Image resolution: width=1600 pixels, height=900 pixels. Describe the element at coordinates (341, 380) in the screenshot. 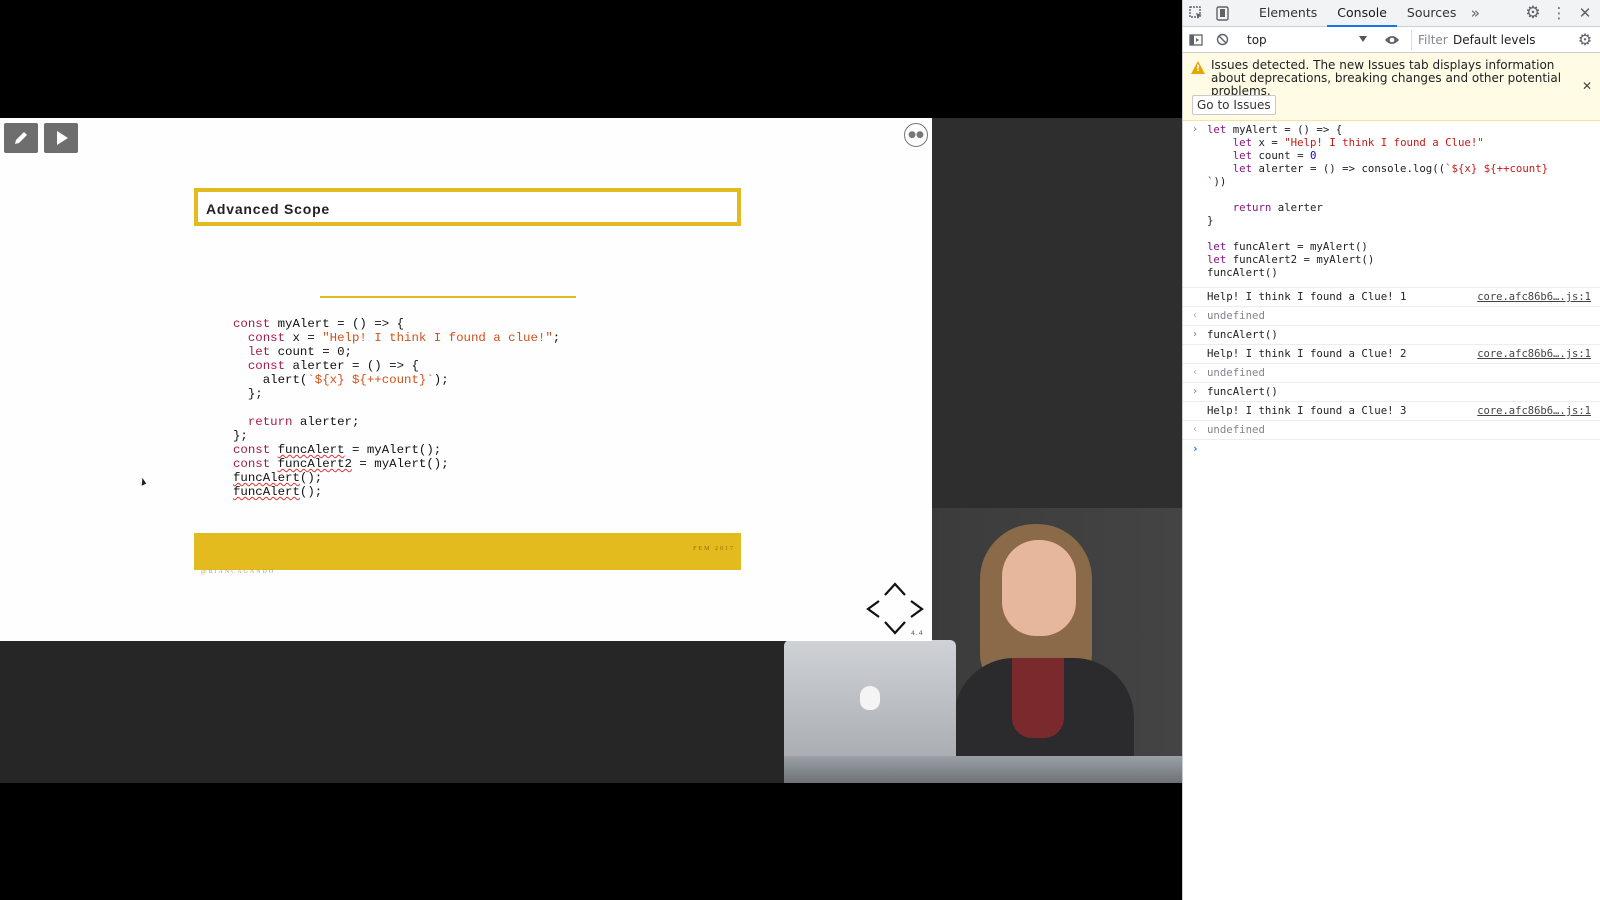

I see `slide-code-line: alert(`${x} ${++count}`);` at that location.